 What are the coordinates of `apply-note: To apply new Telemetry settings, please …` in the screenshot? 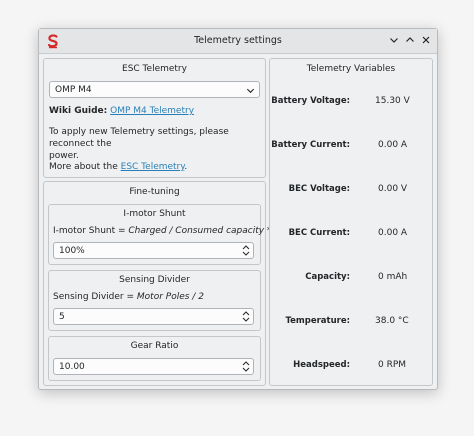 It's located at (156, 144).